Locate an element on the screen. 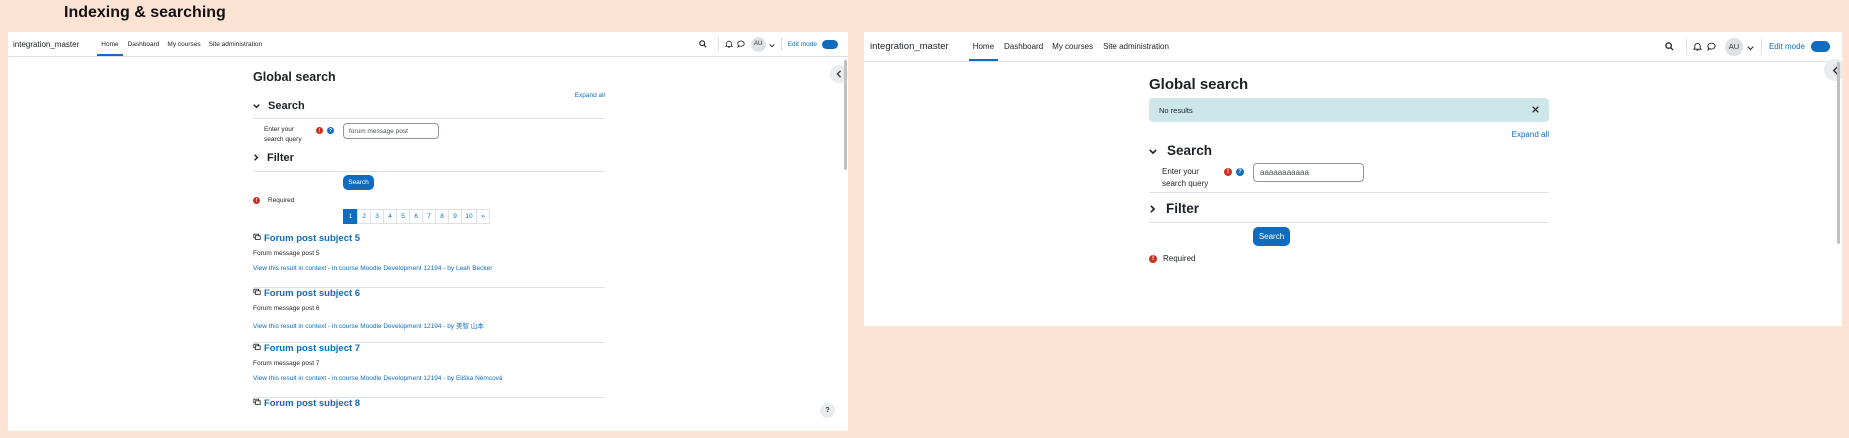 The width and height of the screenshot is (1849, 438). page-title: Global search is located at coordinates (1199, 84).